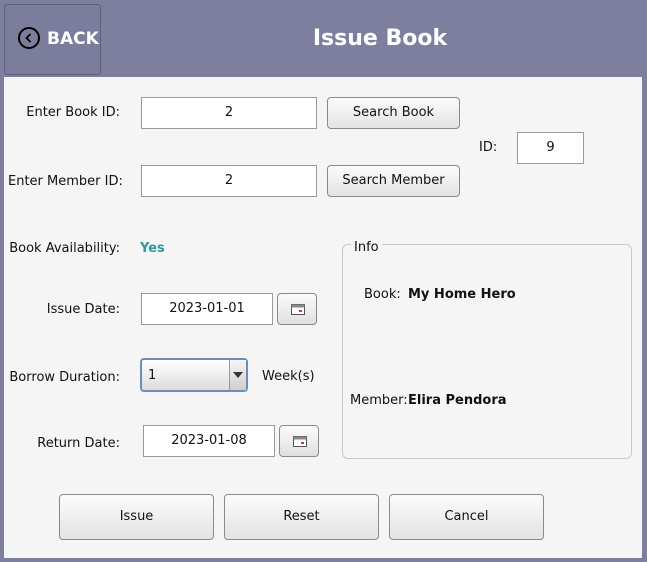  Describe the element at coordinates (393, 113) in the screenshot. I see `search-book-button: Search Book` at that location.